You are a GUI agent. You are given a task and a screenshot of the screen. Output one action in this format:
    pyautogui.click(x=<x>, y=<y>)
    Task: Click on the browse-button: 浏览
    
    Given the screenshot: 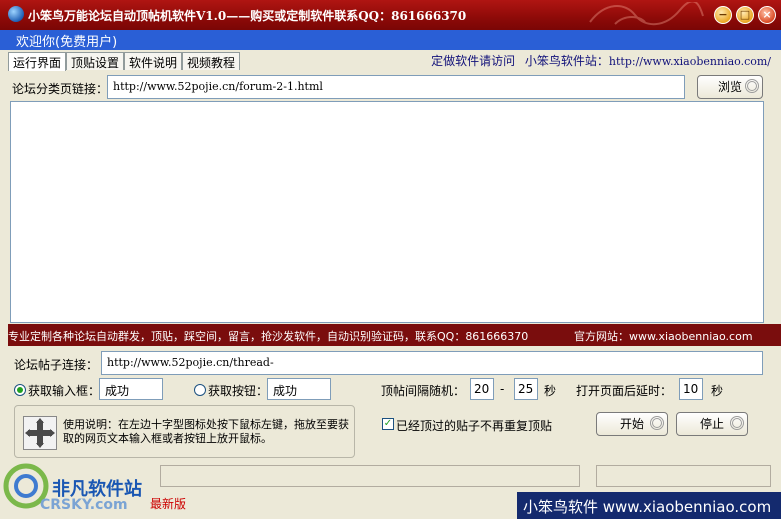 What is the action you would take?
    pyautogui.click(x=730, y=87)
    